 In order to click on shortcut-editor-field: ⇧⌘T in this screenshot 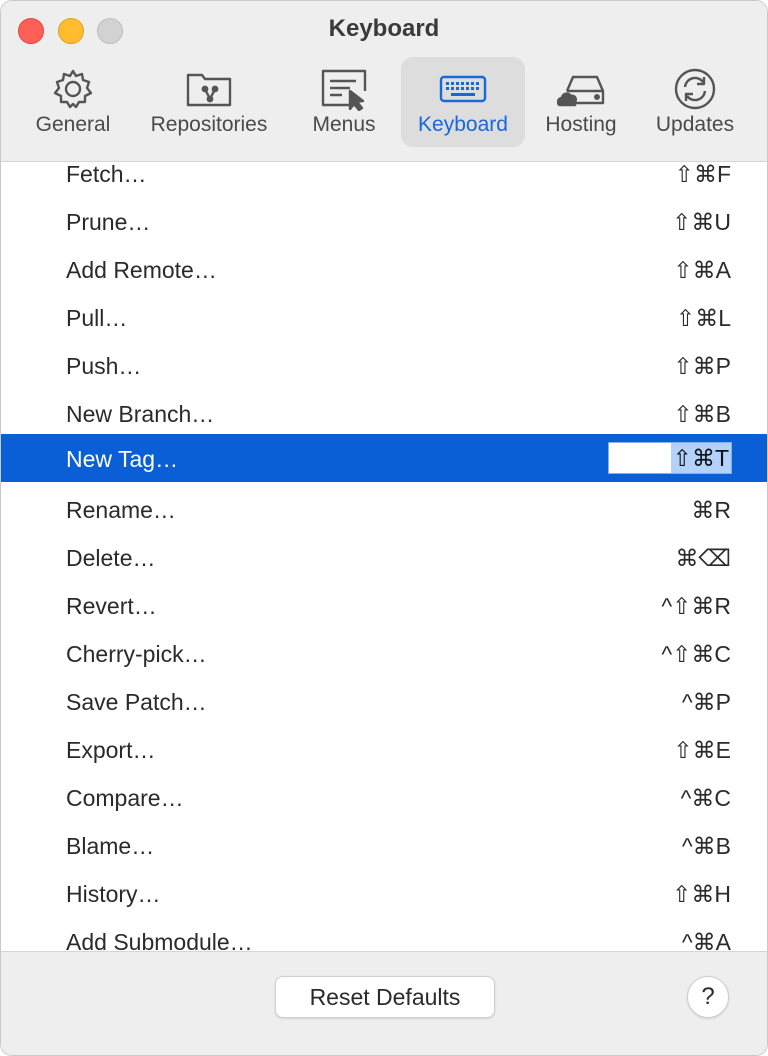, I will do `click(670, 458)`.